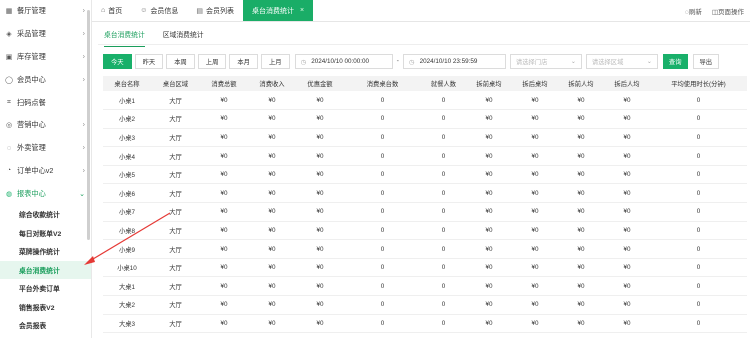 The image size is (750, 338). I want to click on sidebar-subitem: 销售报表V2, so click(45, 307).